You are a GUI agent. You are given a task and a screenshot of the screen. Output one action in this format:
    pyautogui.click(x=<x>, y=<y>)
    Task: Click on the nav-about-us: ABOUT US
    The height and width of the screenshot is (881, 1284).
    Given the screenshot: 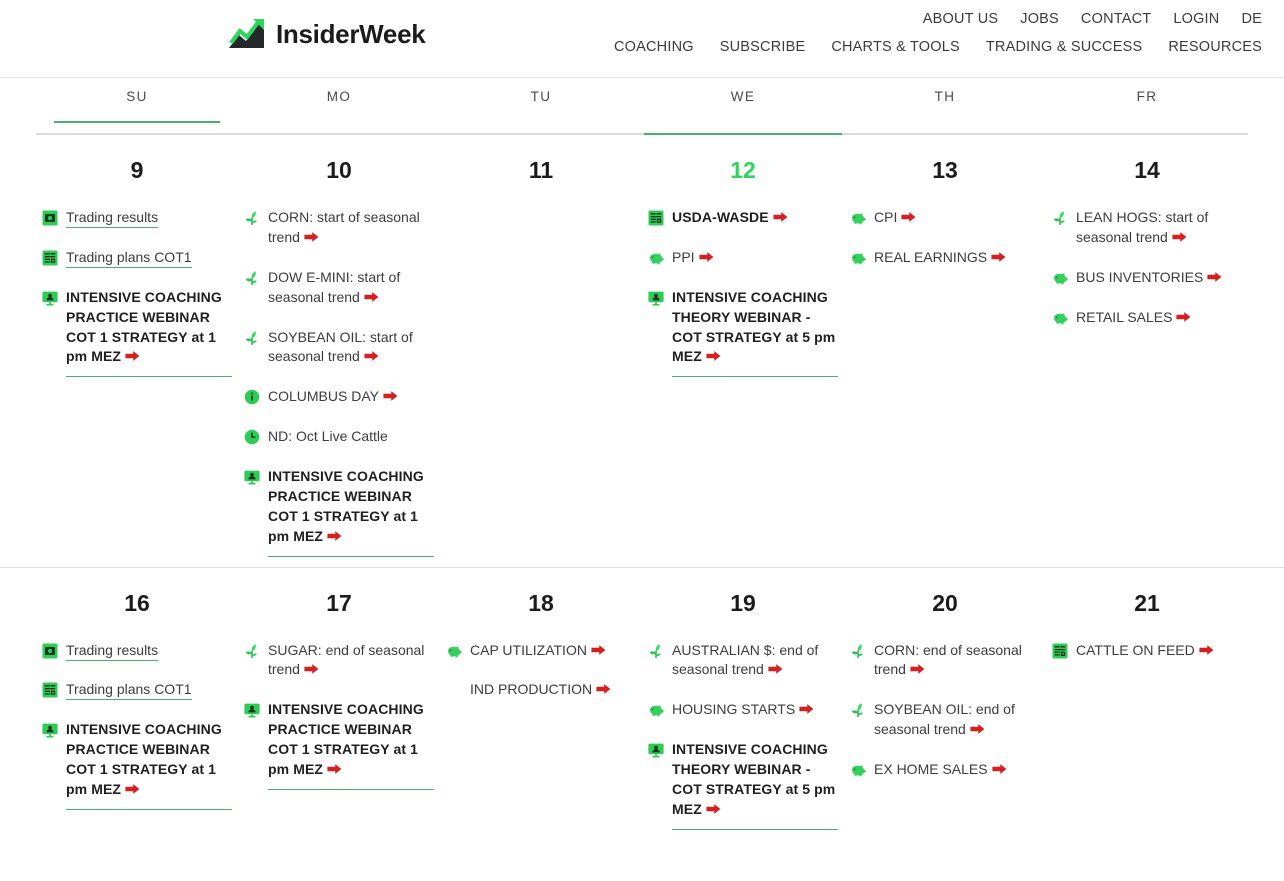 What is the action you would take?
    pyautogui.click(x=960, y=19)
    